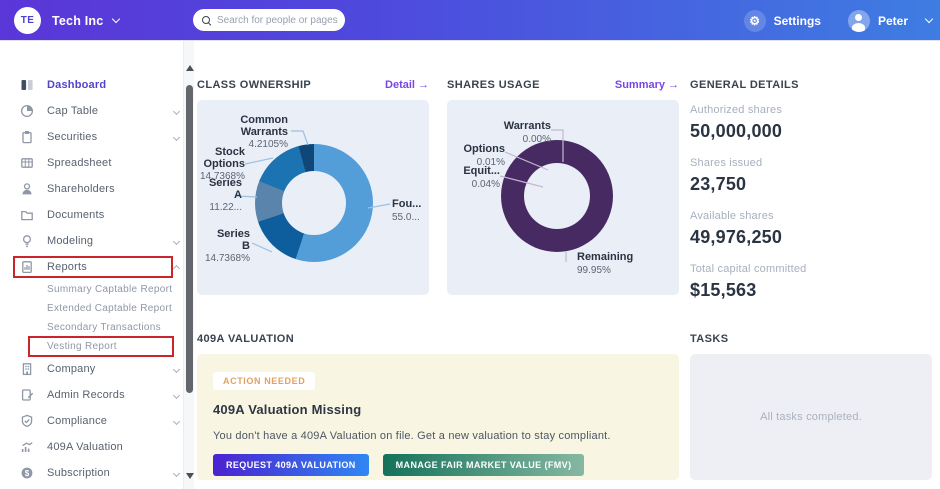 Image resolution: width=940 pixels, height=489 pixels. Describe the element at coordinates (190, 68) in the screenshot. I see `scroll-up-arrow-icon` at that location.